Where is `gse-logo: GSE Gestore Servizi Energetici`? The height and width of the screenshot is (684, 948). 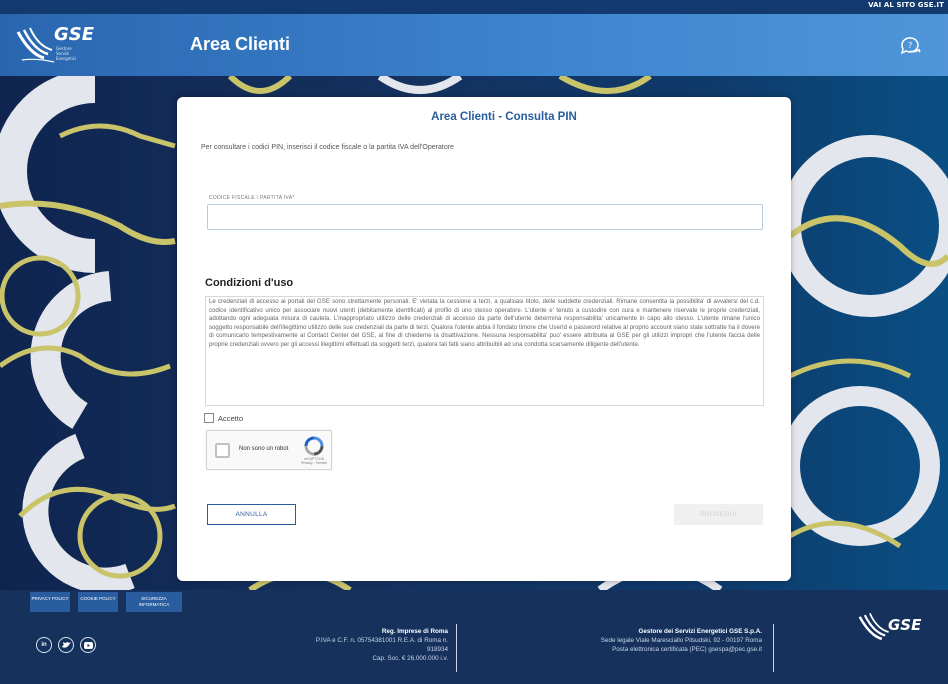
gse-logo: GSE Gestore Servizi Energetici is located at coordinates (56, 46).